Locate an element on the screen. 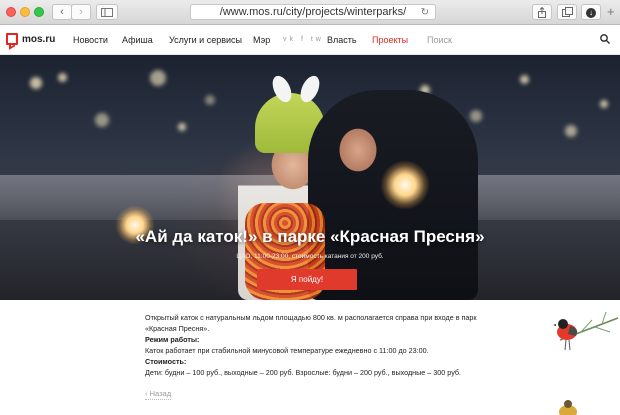  back-button: ‹ is located at coordinates (62, 12).